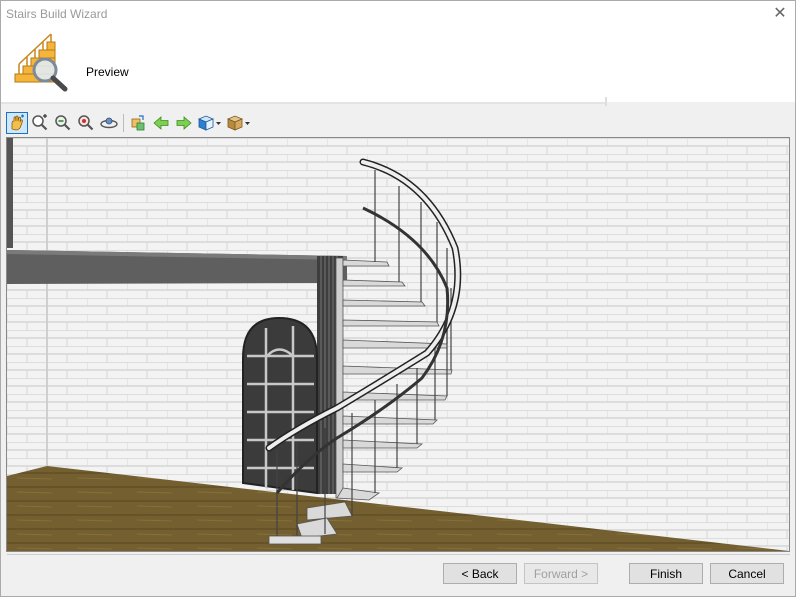  I want to click on zoom-out-tool, so click(63, 123).